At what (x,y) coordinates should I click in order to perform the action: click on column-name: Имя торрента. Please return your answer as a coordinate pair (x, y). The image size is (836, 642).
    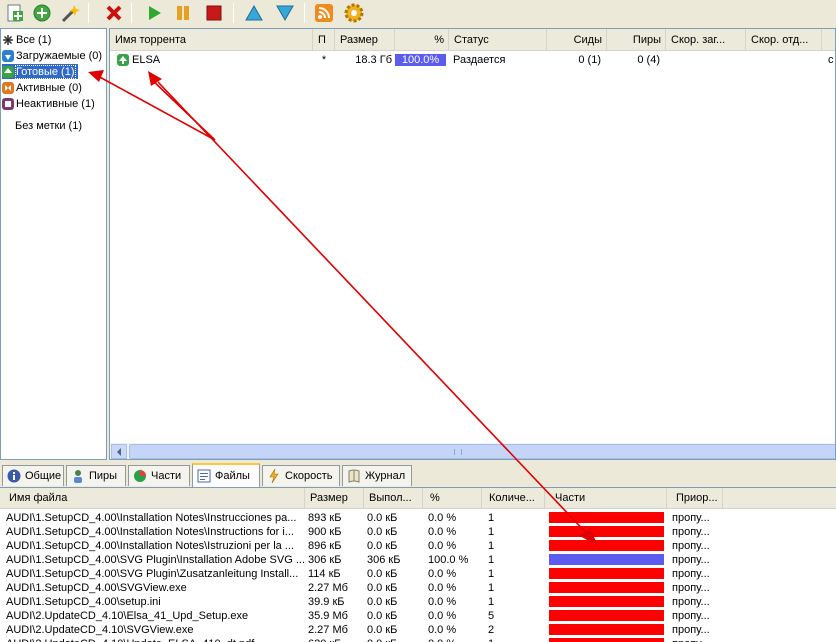
    Looking at the image, I should click on (211, 40).